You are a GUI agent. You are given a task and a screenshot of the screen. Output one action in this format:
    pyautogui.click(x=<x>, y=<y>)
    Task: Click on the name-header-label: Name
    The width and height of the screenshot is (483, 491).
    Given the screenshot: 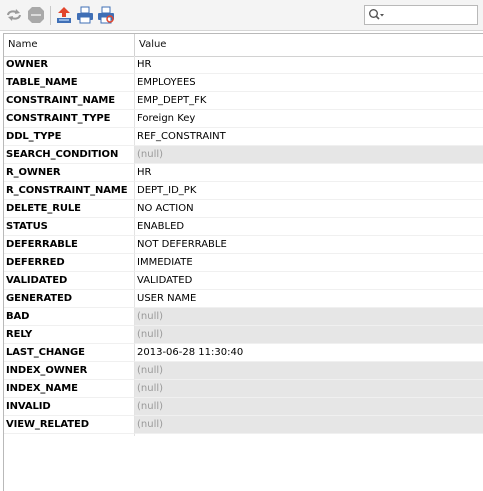 What is the action you would take?
    pyautogui.click(x=23, y=44)
    